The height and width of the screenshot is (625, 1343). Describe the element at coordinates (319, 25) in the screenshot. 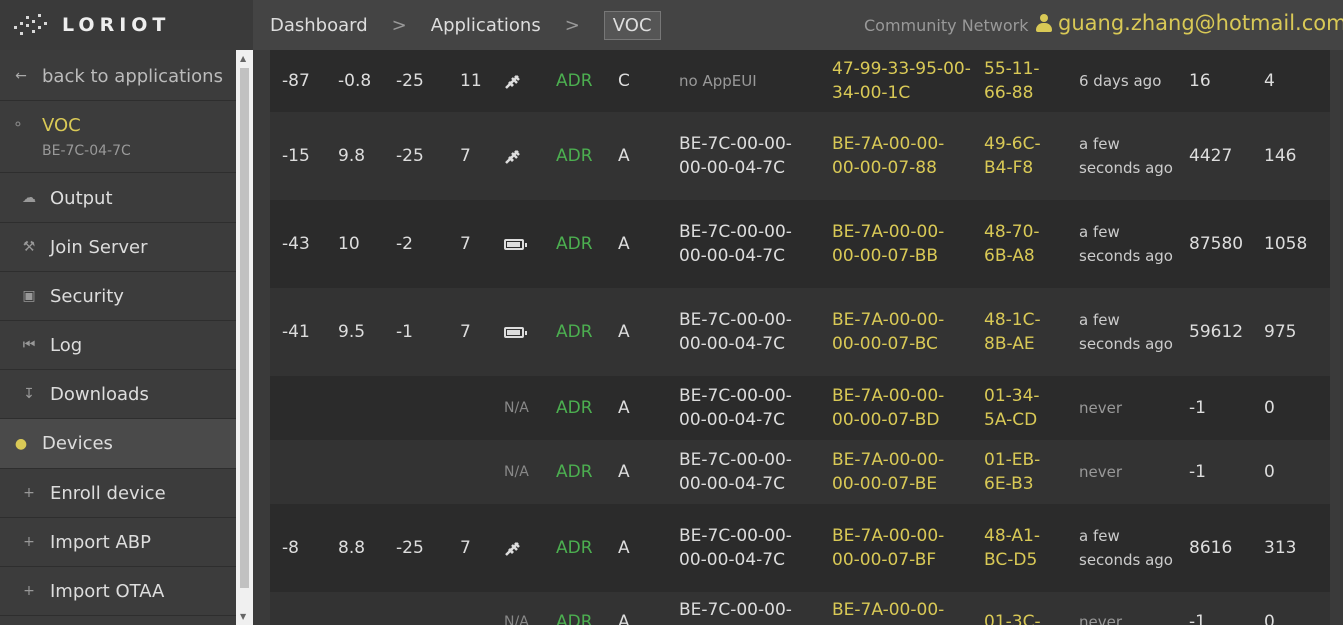

I see `breadcrumb-dashboard: Dashboard` at that location.